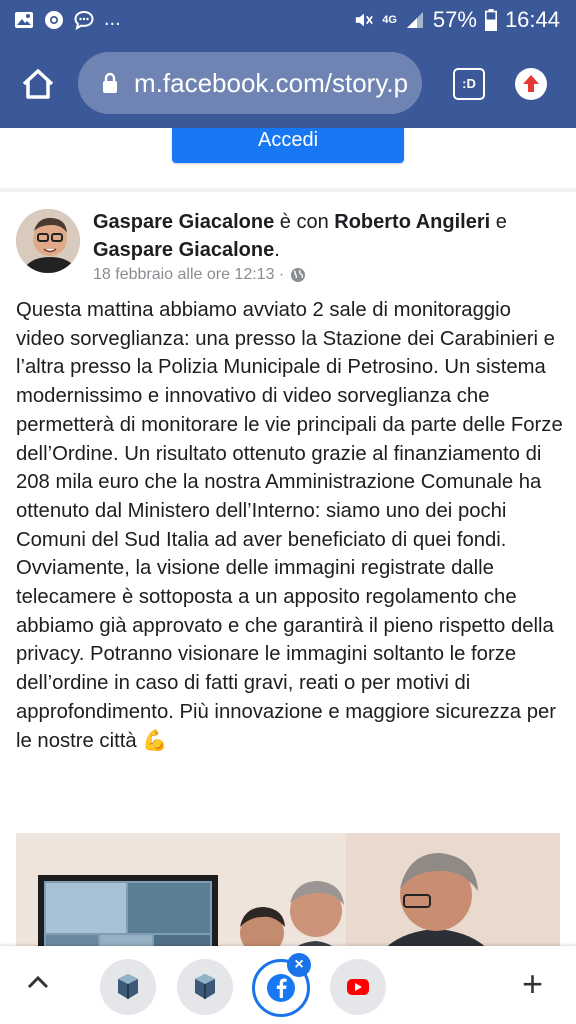 The height and width of the screenshot is (1024, 576). I want to click on bottom-tab-bar: × +, so click(288, 985).